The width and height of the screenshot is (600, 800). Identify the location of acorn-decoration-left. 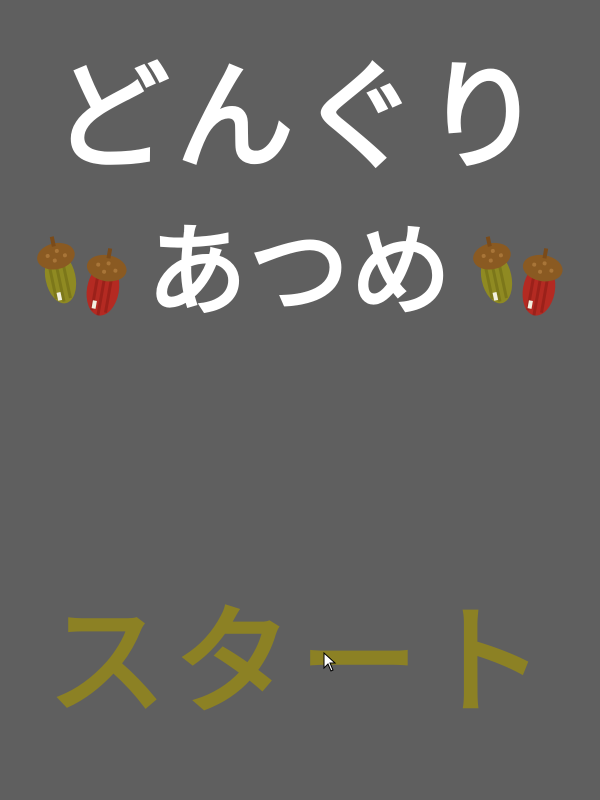
(85, 272).